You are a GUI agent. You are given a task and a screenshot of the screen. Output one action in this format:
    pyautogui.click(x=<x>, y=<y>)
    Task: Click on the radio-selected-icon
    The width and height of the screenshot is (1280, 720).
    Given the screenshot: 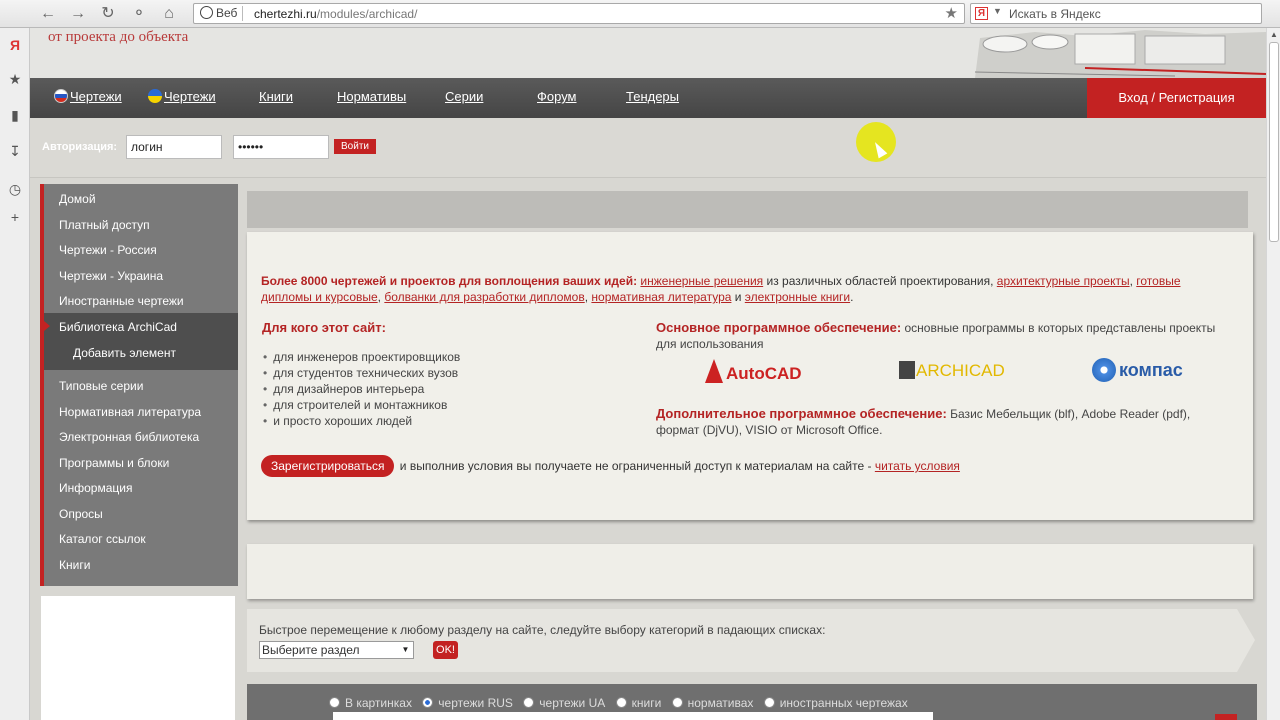 What is the action you would take?
    pyautogui.click(x=428, y=702)
    